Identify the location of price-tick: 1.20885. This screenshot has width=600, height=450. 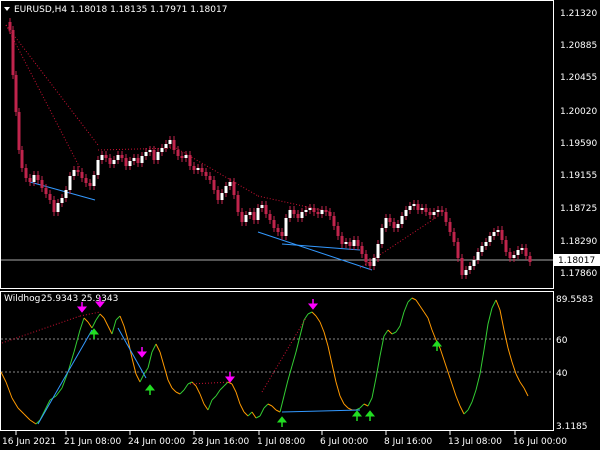
(578, 46).